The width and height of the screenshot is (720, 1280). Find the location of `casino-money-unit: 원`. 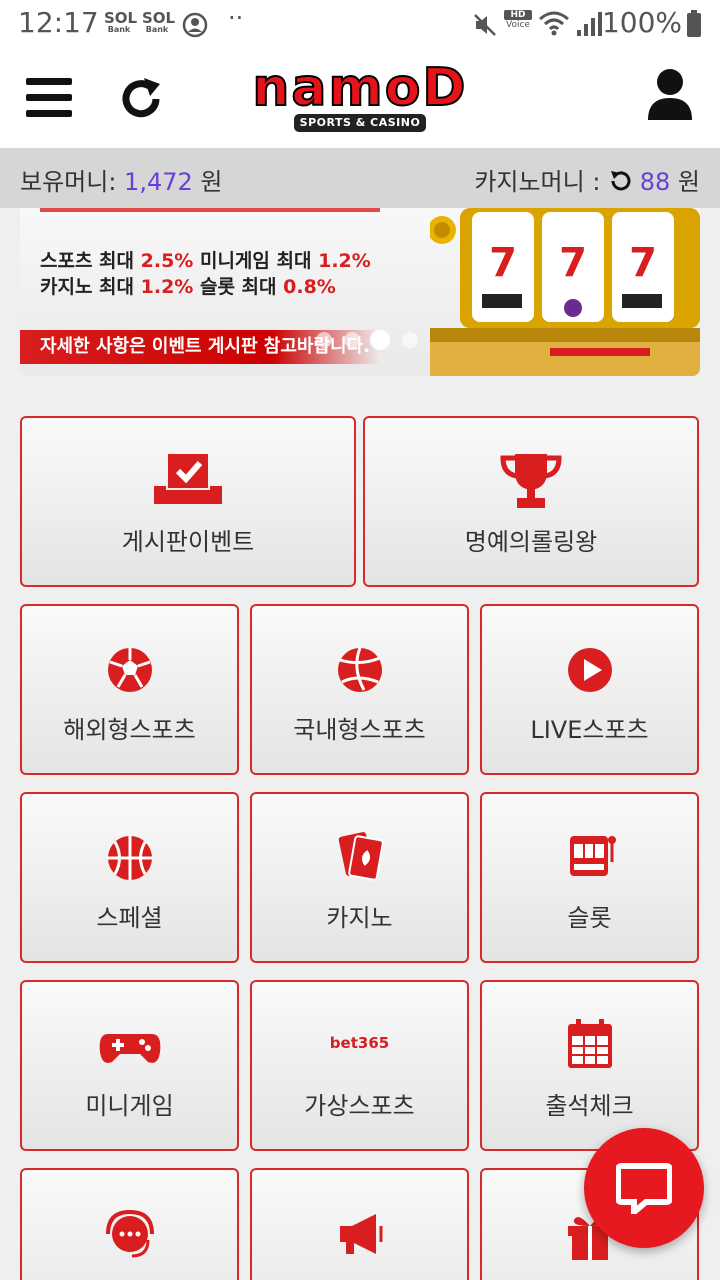

casino-money-unit: 원 is located at coordinates (688, 182).